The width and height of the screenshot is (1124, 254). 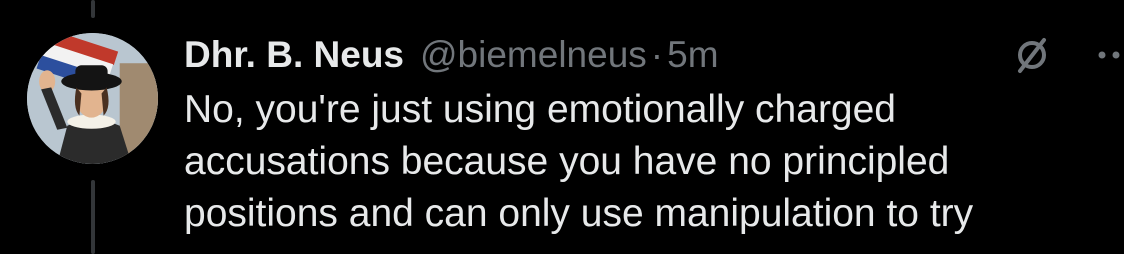 I want to click on grok-slash-icon, so click(x=1032, y=55).